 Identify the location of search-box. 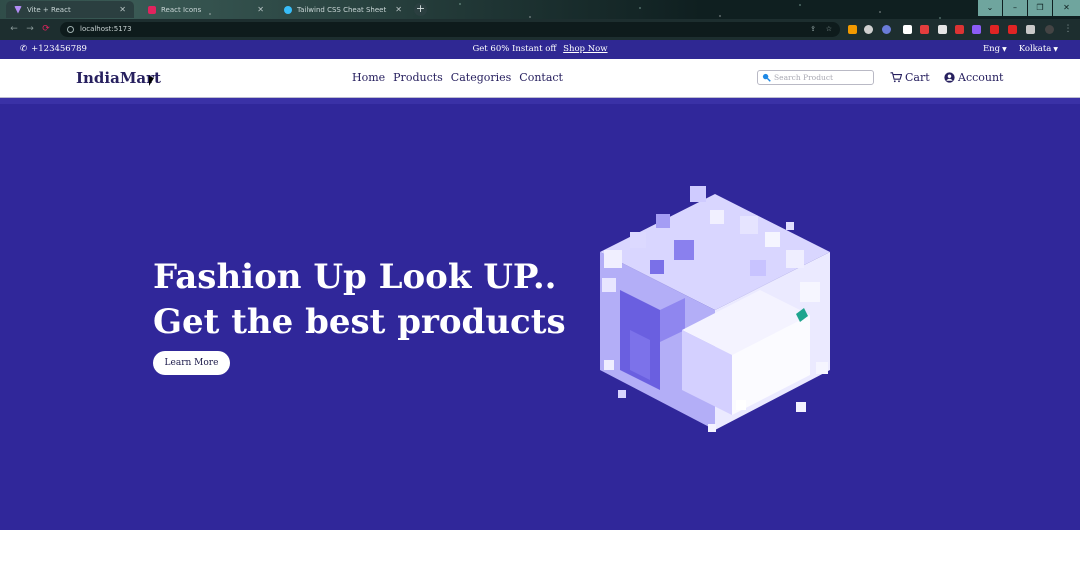
(815, 77).